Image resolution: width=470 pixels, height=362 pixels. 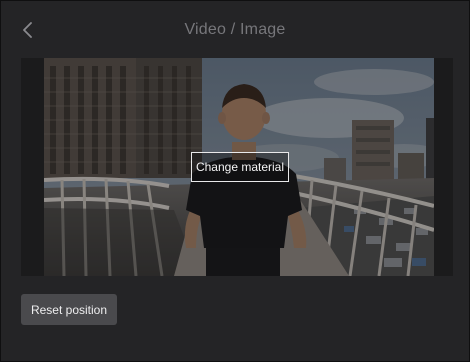 I want to click on panel-title: Video / Image, so click(x=235, y=29).